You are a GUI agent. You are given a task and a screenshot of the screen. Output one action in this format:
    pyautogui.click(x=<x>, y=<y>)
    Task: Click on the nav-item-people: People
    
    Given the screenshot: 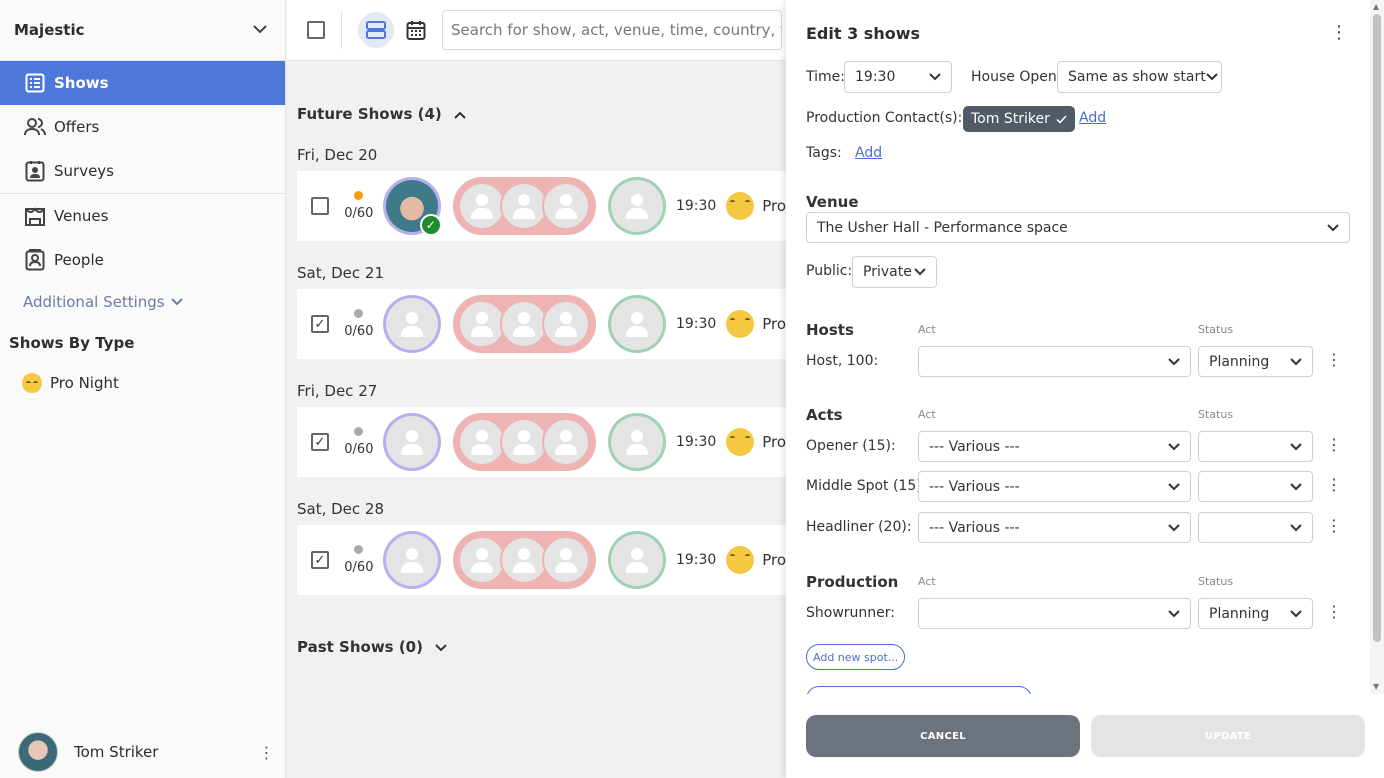 What is the action you would take?
    pyautogui.click(x=142, y=260)
    